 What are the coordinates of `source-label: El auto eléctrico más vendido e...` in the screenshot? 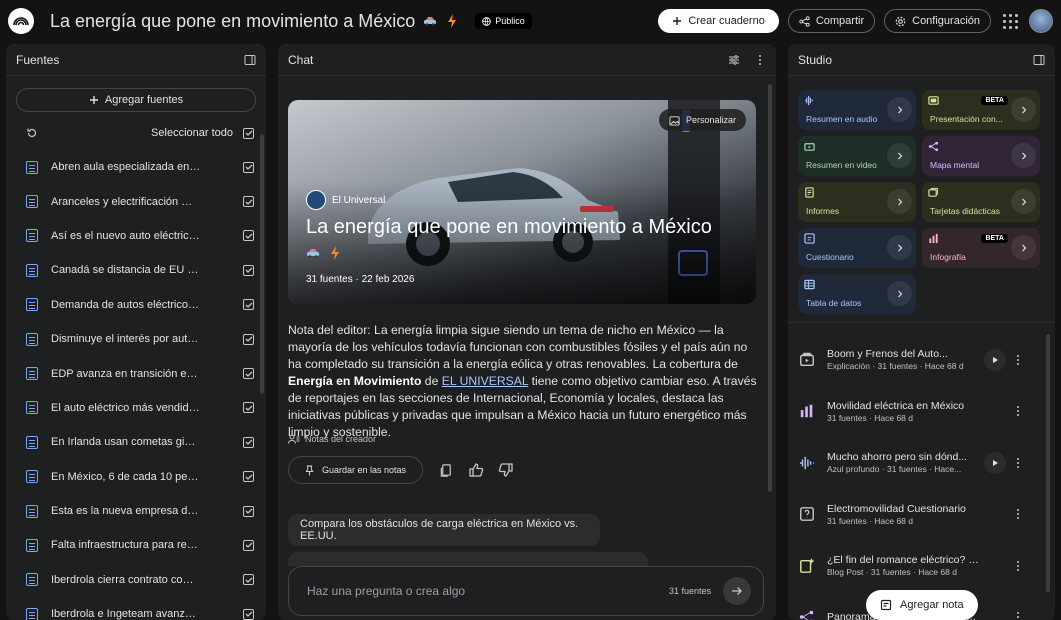 It's located at (126, 407).